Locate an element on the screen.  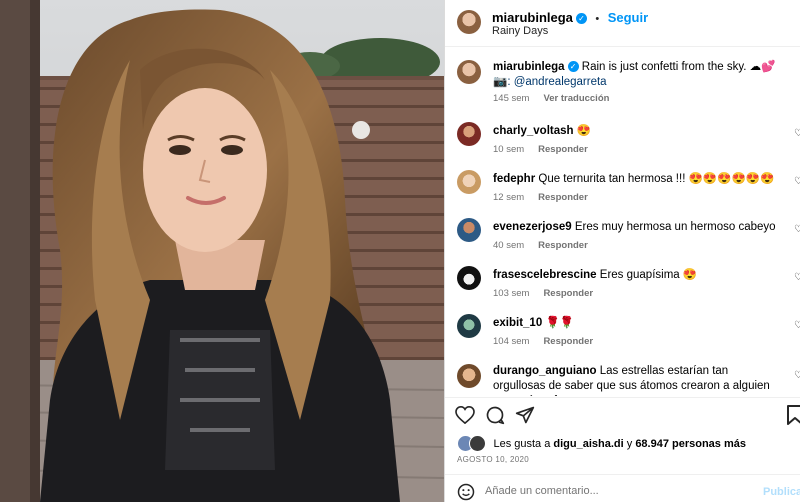
author-username: miarubinlega is located at coordinates (532, 17).